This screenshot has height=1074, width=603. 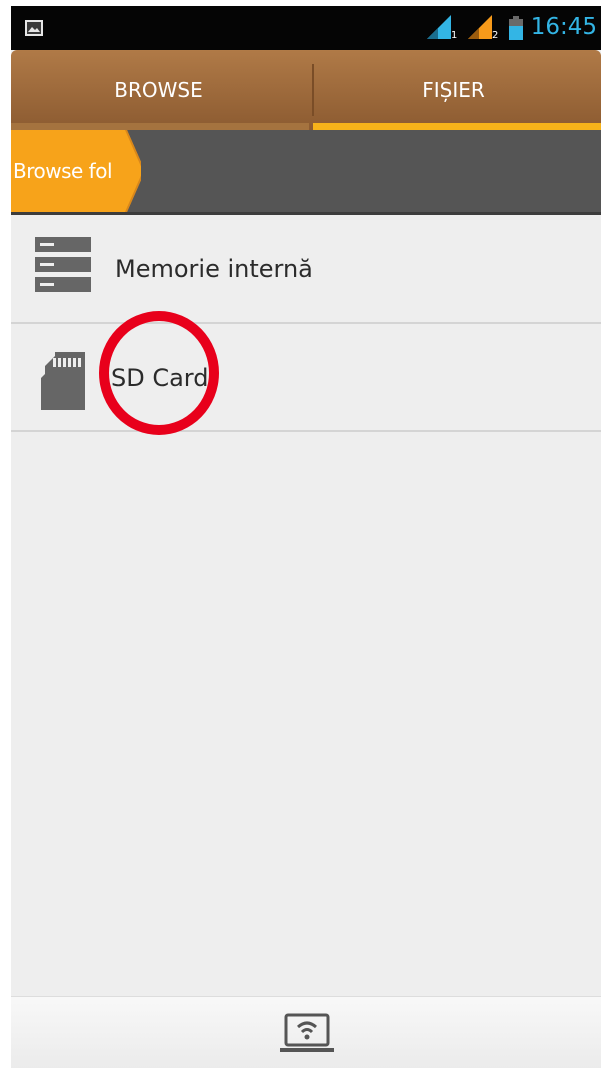 I want to click on tab-fisier: FIȘIER, so click(x=453, y=90).